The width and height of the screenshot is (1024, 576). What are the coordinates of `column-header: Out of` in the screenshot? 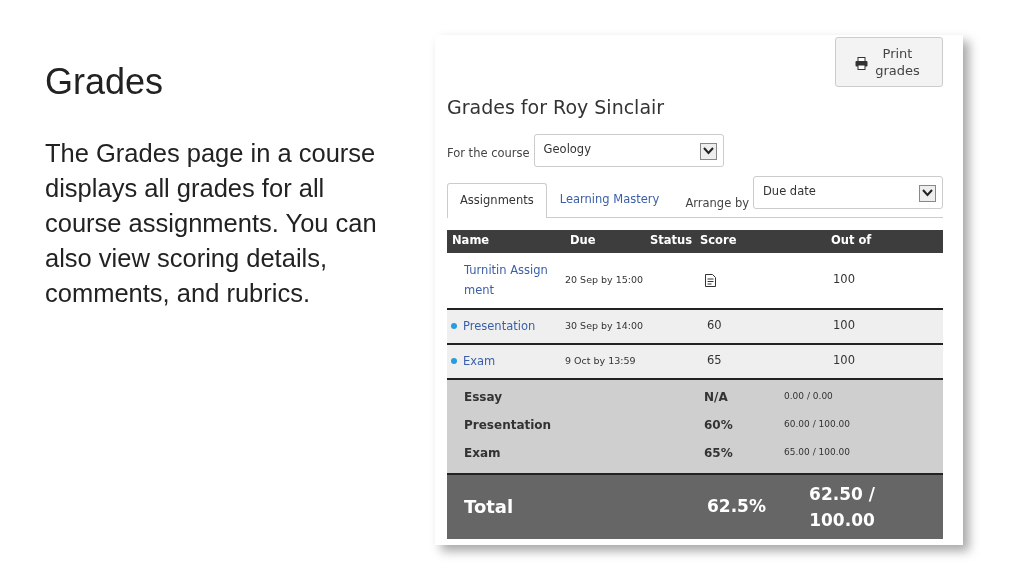 It's located at (851, 241).